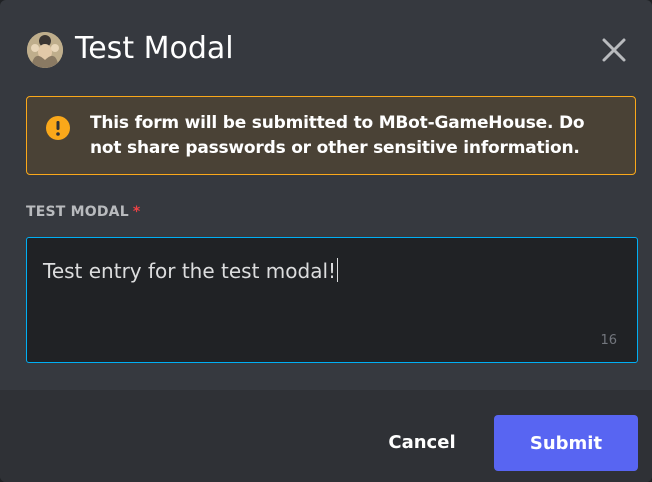 The height and width of the screenshot is (482, 652). I want to click on textarea-text: Test entry for the test modal!, so click(190, 271).